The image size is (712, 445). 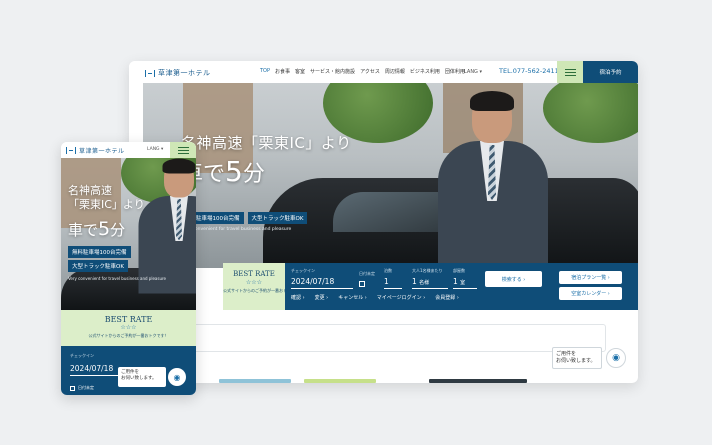 I want to click on businessman-image, so click(x=493, y=179).